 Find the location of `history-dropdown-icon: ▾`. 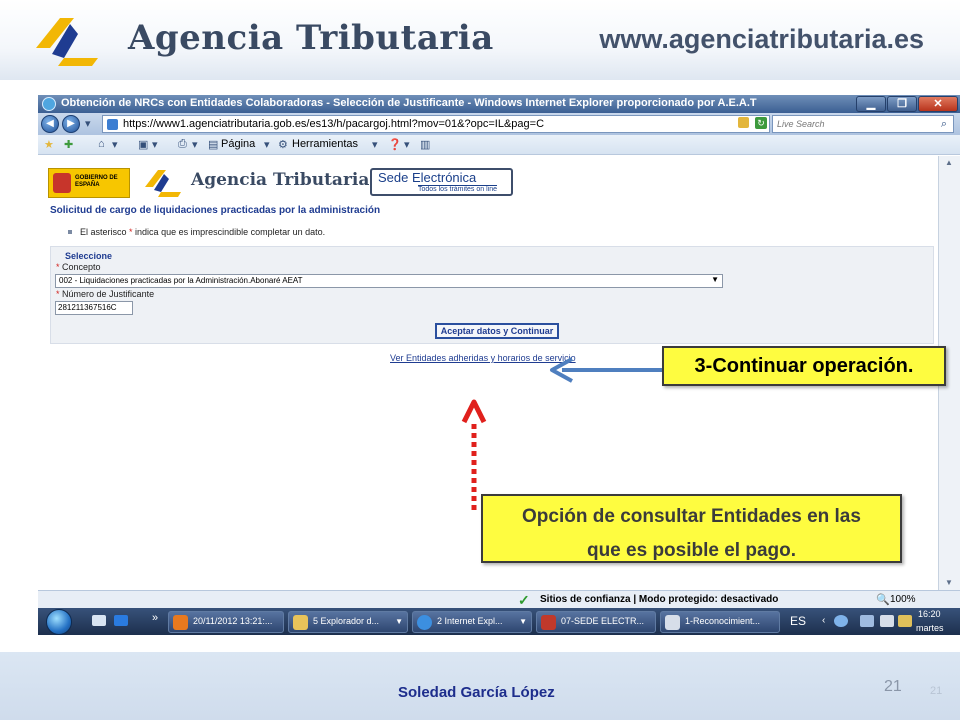

history-dropdown-icon: ▾ is located at coordinates (88, 123).